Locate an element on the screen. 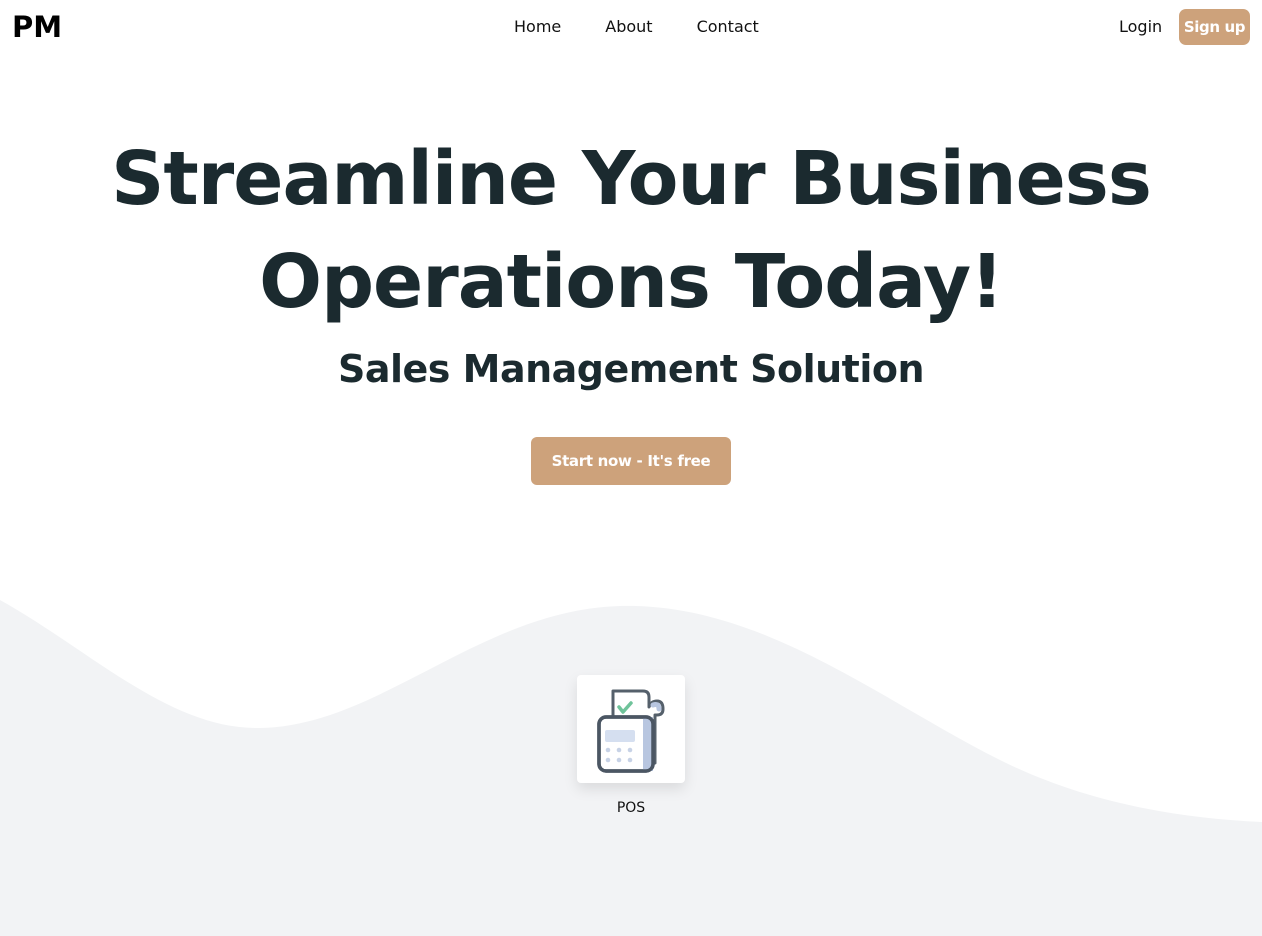 This screenshot has width=1262, height=936. brand-logo: PM is located at coordinates (37, 27).